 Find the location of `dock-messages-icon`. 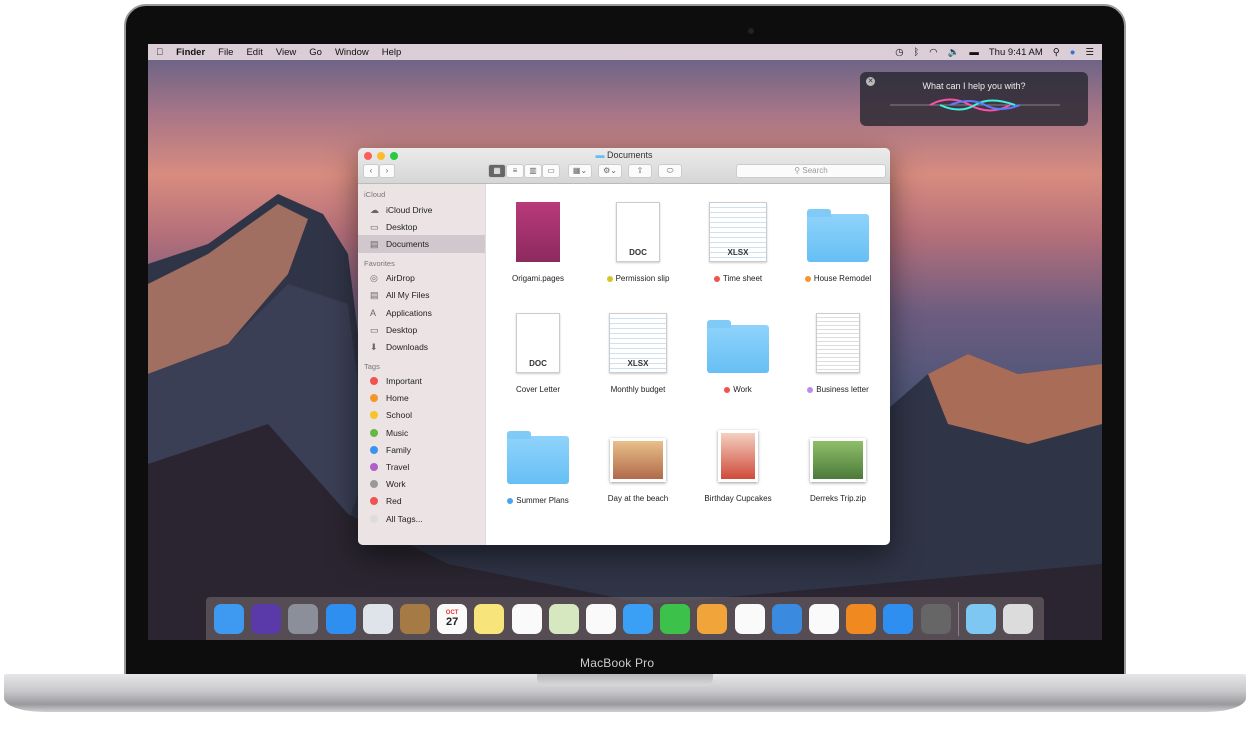

dock-messages-icon is located at coordinates (638, 618).